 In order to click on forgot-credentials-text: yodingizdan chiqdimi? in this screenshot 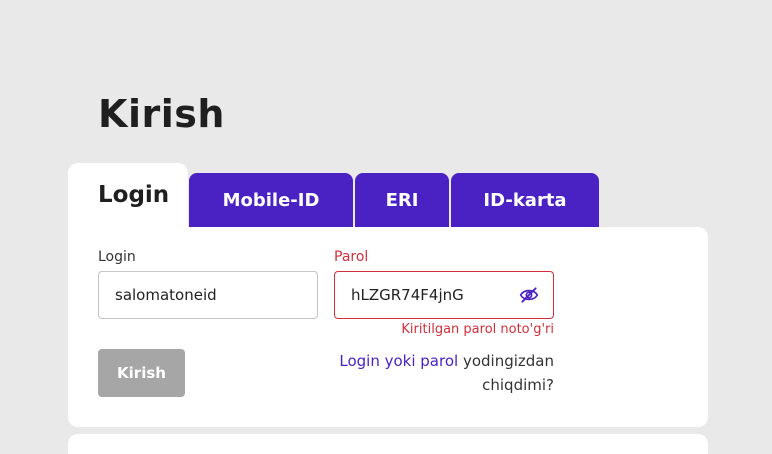, I will do `click(508, 373)`.